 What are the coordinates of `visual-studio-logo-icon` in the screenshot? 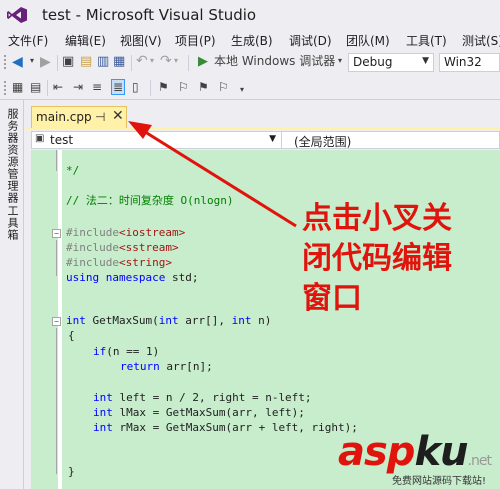 It's located at (17, 15).